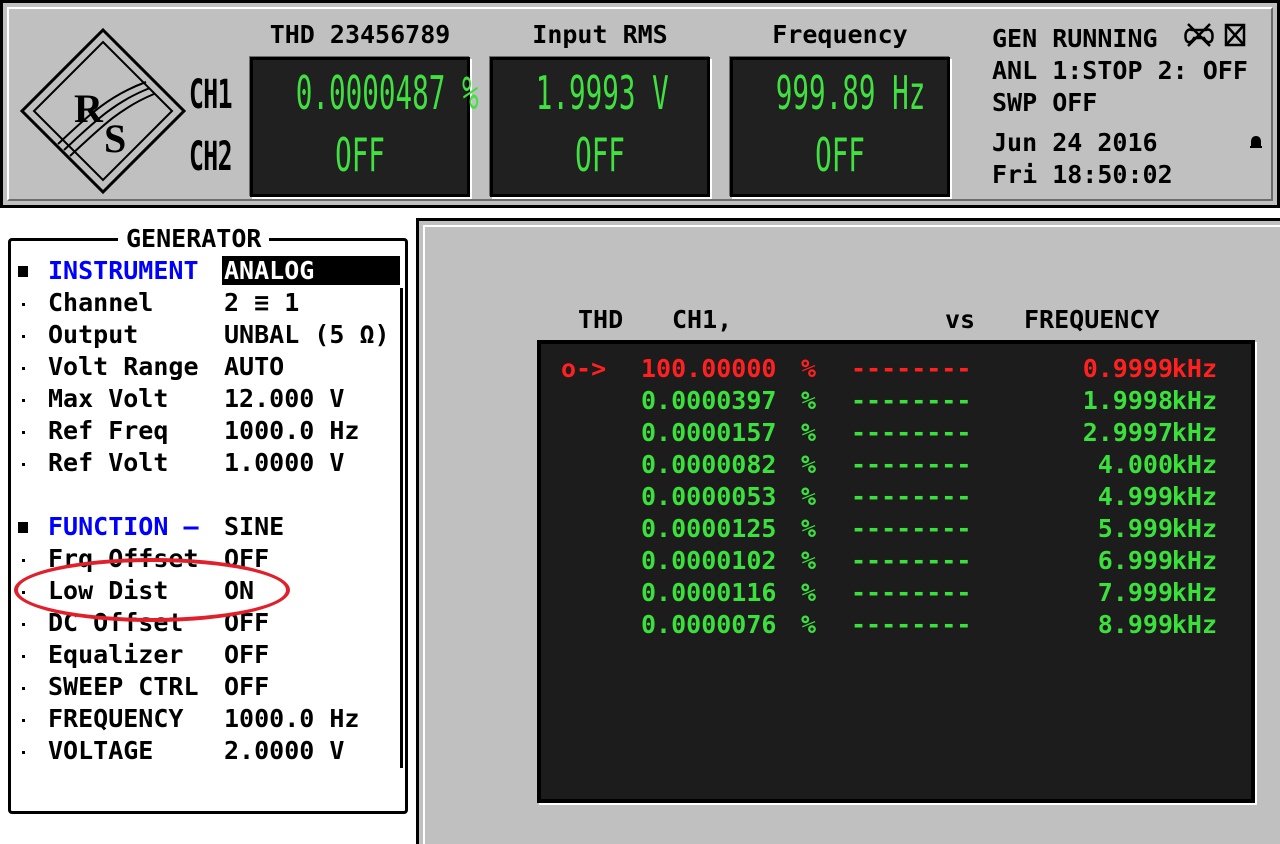 This screenshot has height=844, width=1280. What do you see at coordinates (1075, 38) in the screenshot?
I see `gen-status: GEN RUNNING` at bounding box center [1075, 38].